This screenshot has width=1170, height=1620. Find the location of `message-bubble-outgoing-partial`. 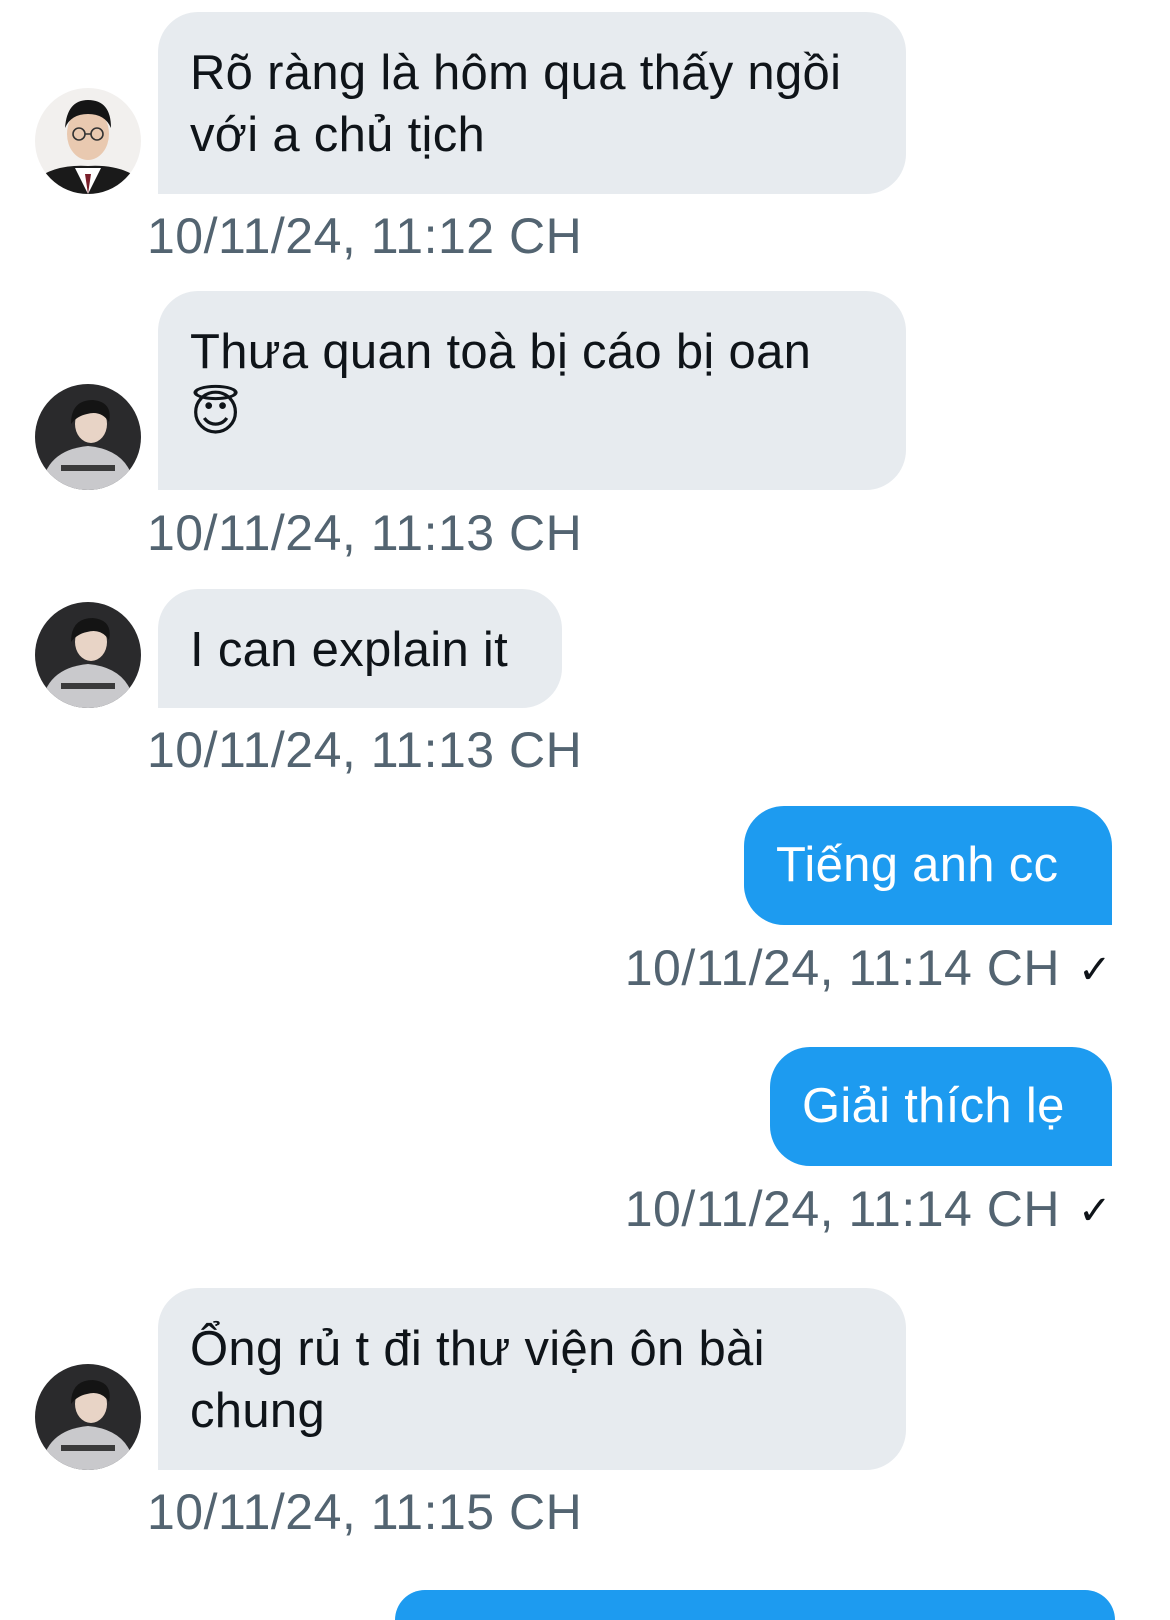

message-bubble-outgoing-partial is located at coordinates (755, 1605).